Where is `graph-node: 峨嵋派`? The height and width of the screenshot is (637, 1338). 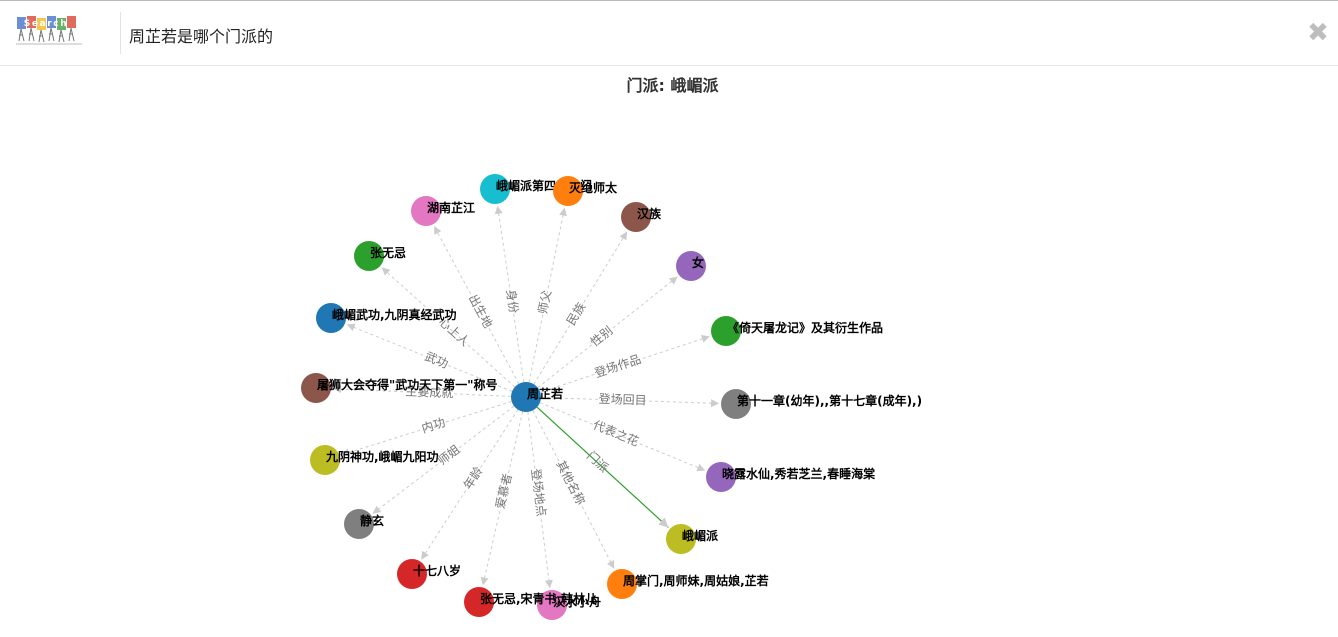
graph-node: 峨嵋派 is located at coordinates (692, 539).